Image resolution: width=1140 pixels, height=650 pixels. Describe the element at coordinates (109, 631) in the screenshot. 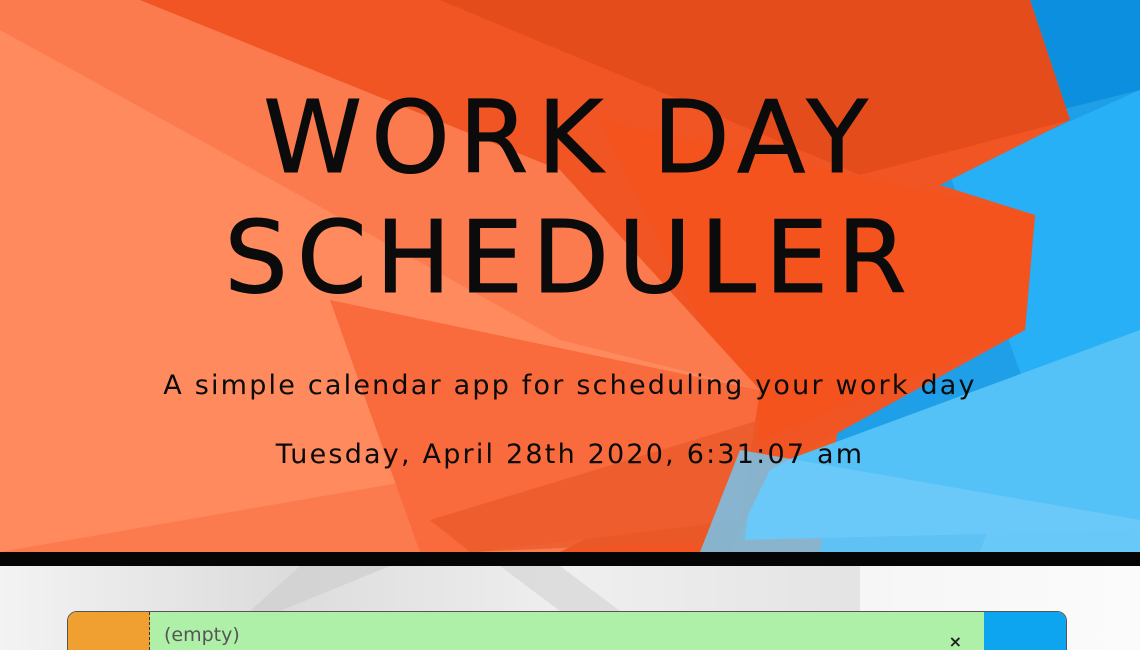

I see `hour-label` at that location.